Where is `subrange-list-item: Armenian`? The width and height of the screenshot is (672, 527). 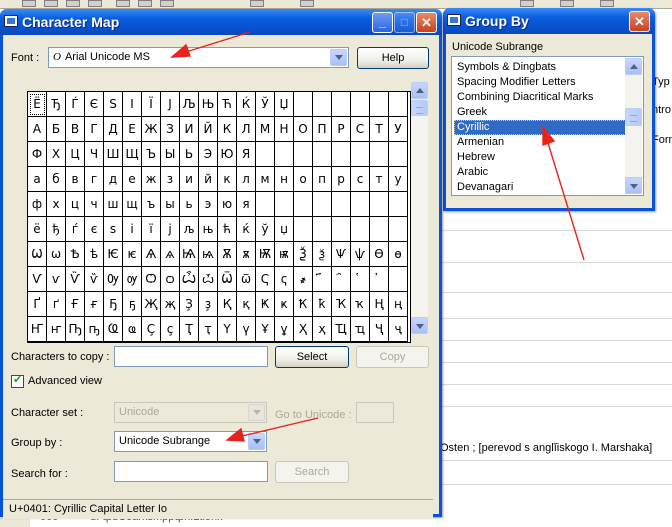 subrange-list-item: Armenian is located at coordinates (540, 142).